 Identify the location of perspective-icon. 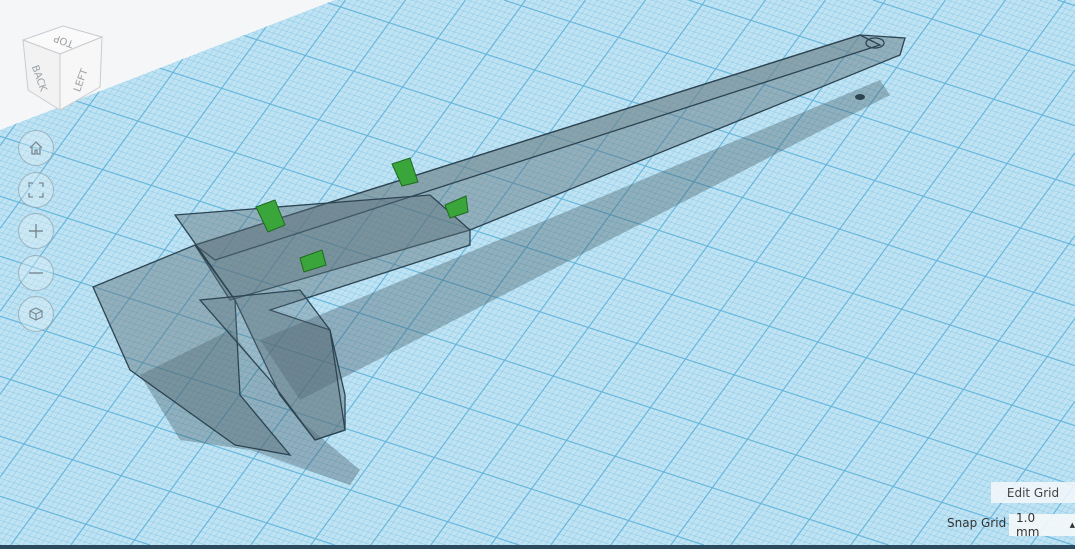
(36, 314).